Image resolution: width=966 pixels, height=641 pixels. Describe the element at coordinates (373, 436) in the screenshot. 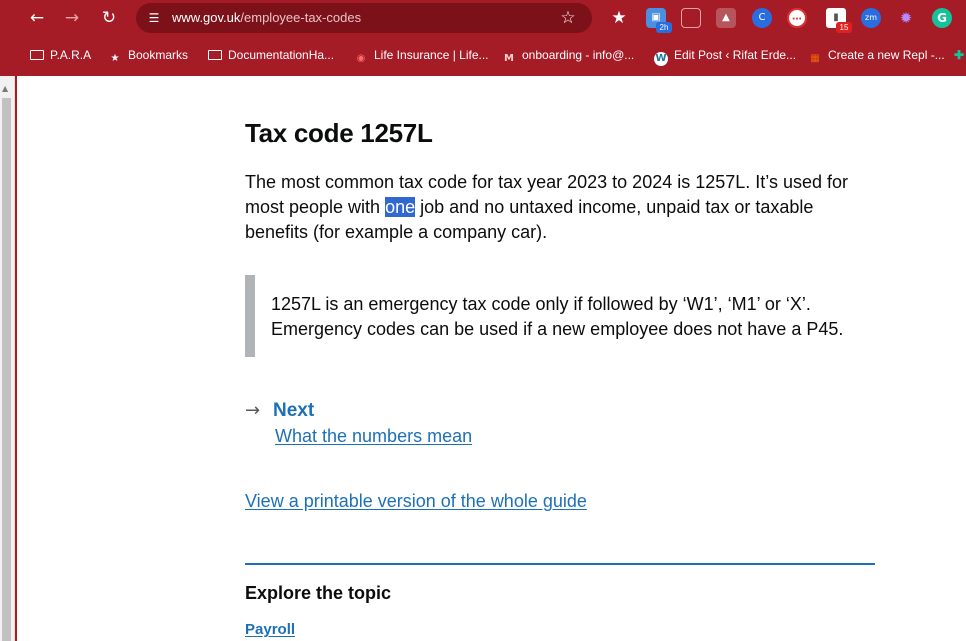

I see `next-page-link: What the numbers mean` at that location.